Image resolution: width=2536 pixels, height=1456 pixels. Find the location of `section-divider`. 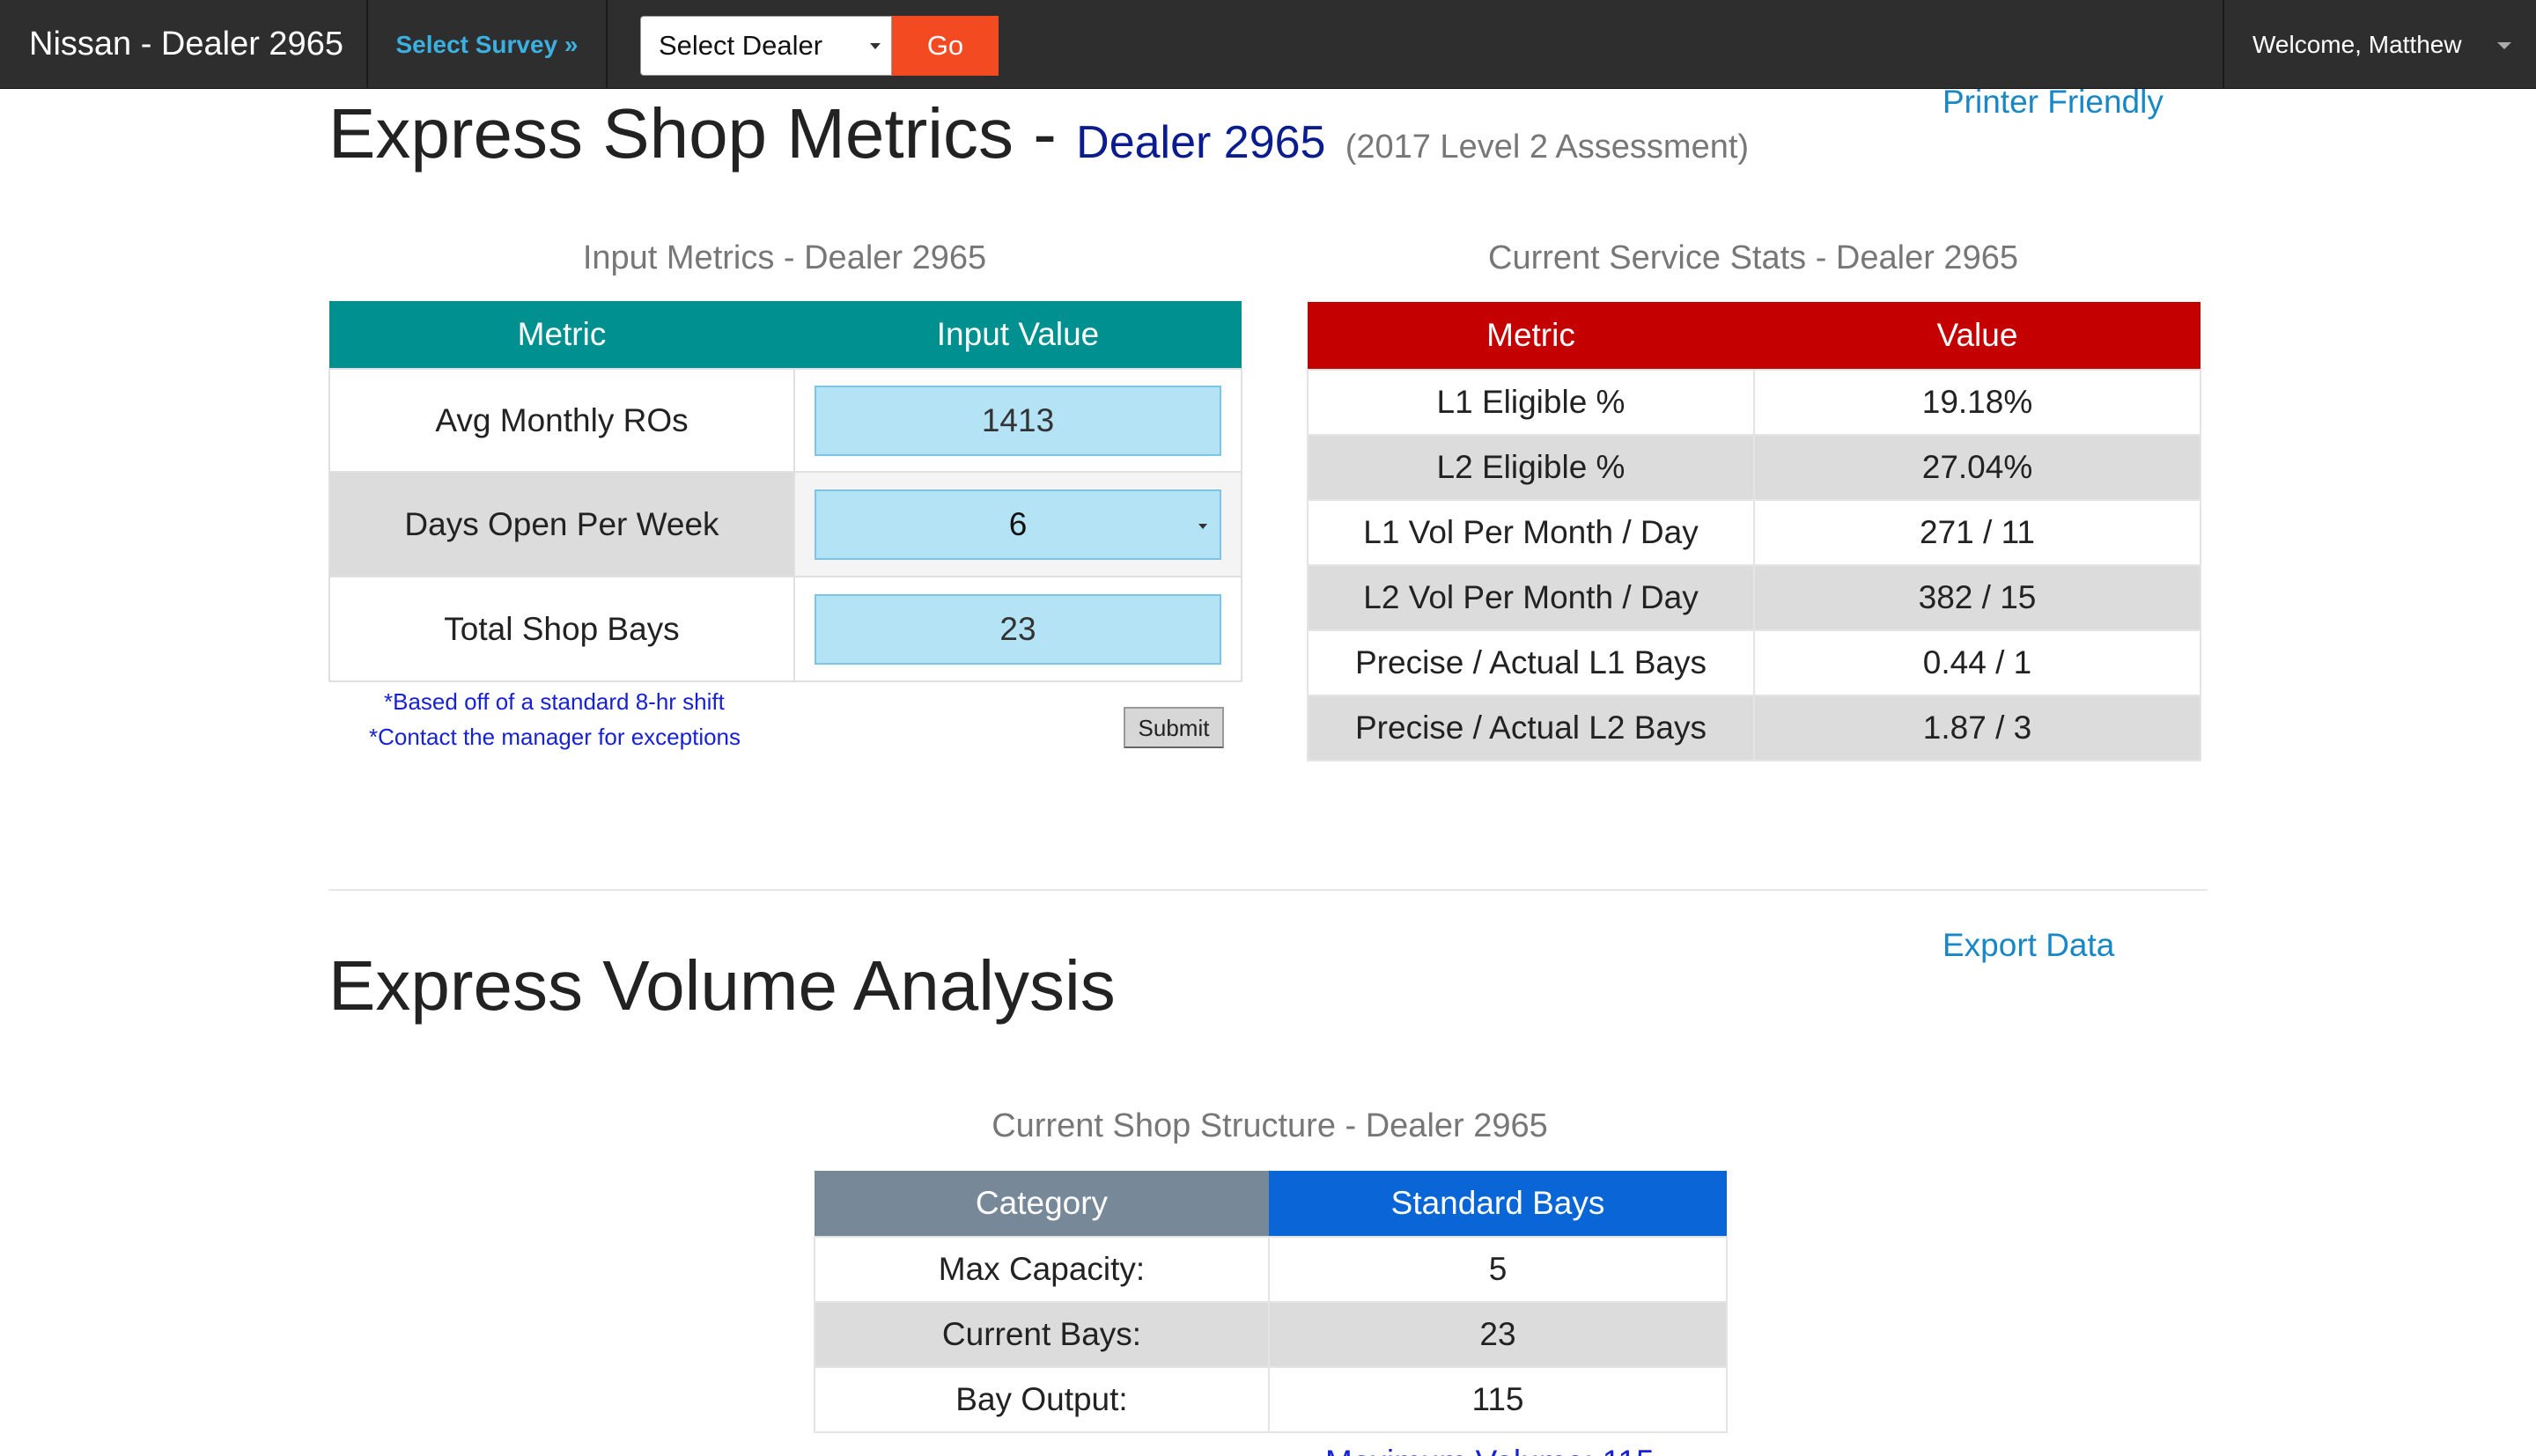

section-divider is located at coordinates (1268, 890).